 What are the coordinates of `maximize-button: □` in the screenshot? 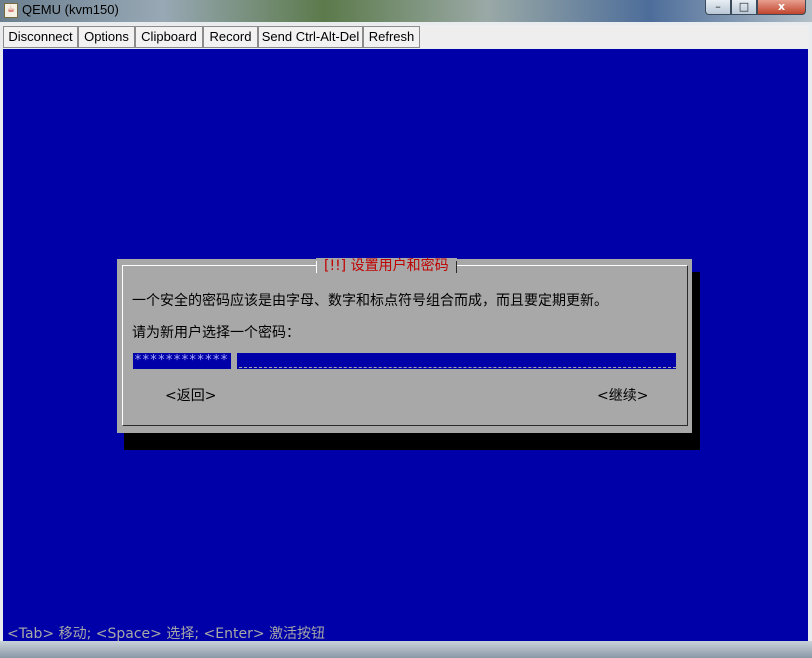 It's located at (744, 7).